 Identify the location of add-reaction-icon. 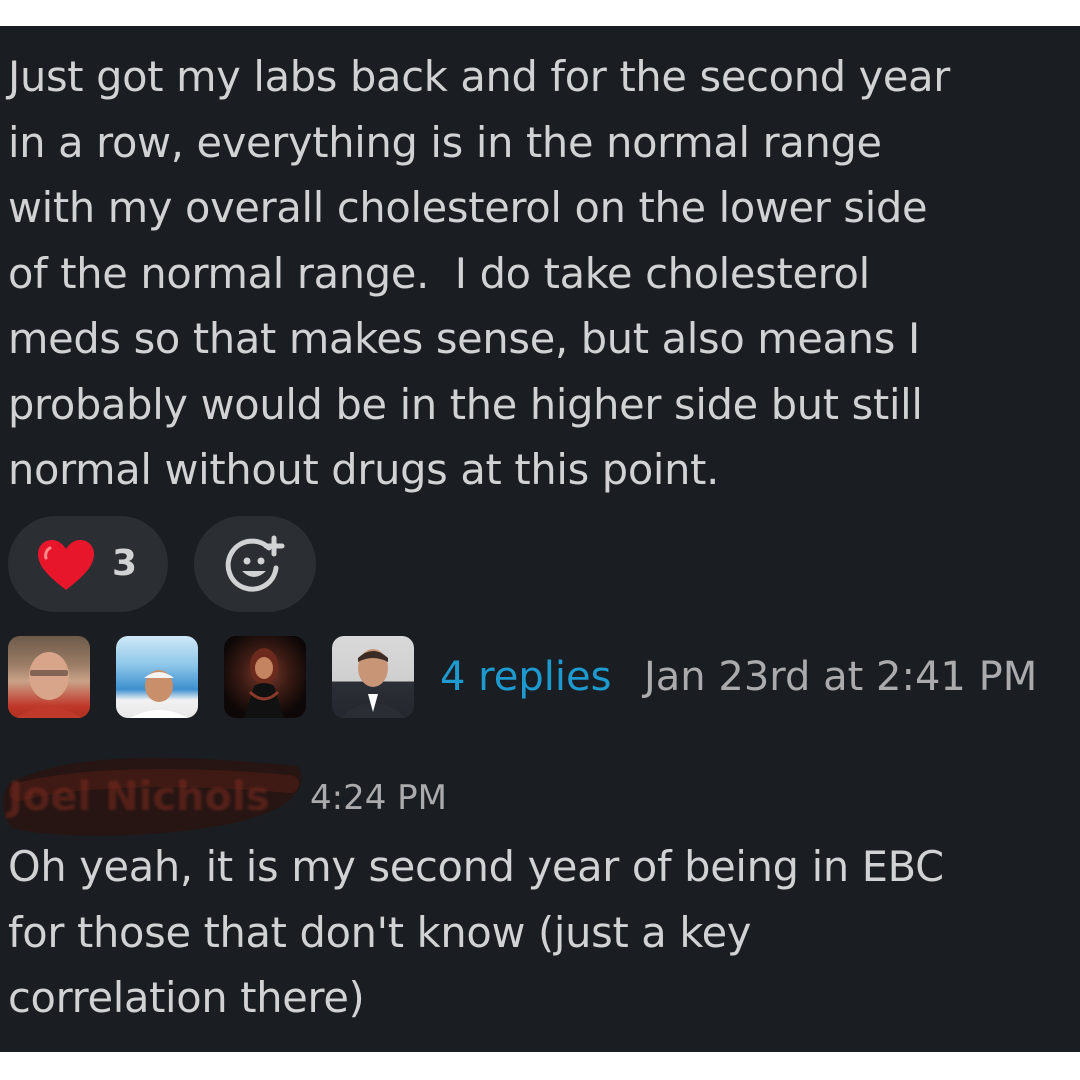
(255, 563).